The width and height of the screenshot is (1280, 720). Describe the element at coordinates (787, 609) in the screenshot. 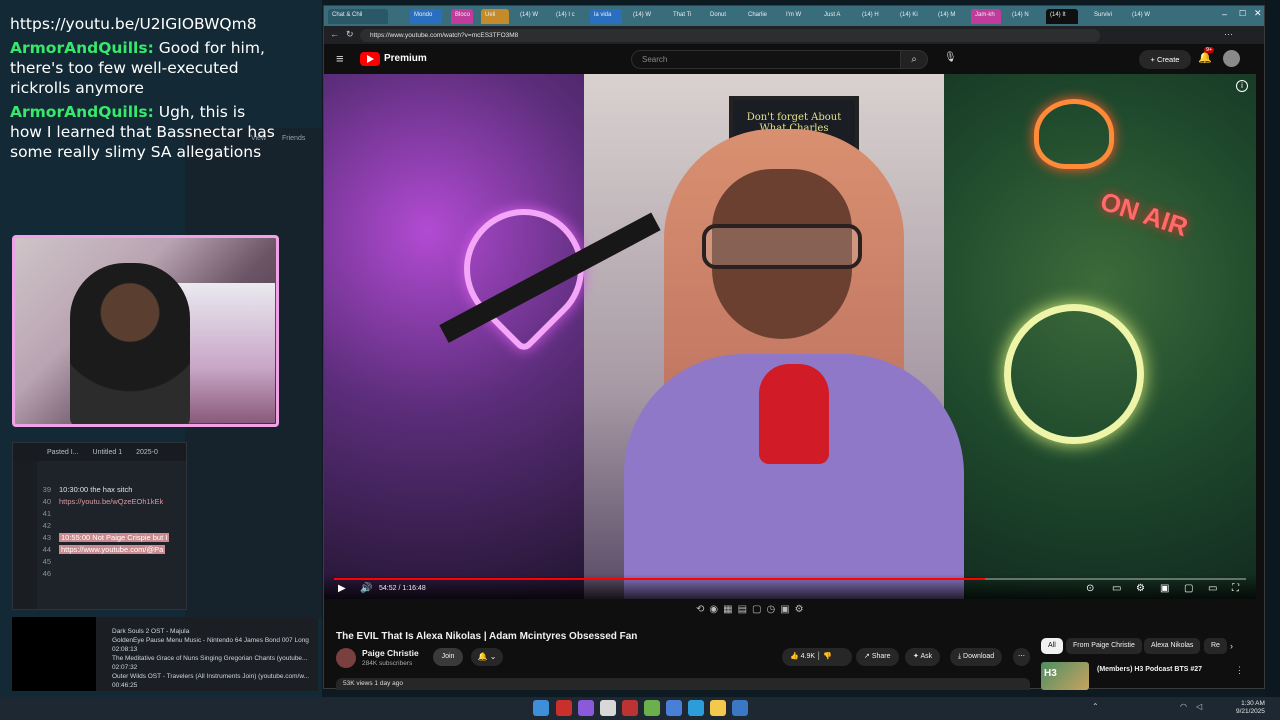

I see `camera-icon: ▣` at that location.